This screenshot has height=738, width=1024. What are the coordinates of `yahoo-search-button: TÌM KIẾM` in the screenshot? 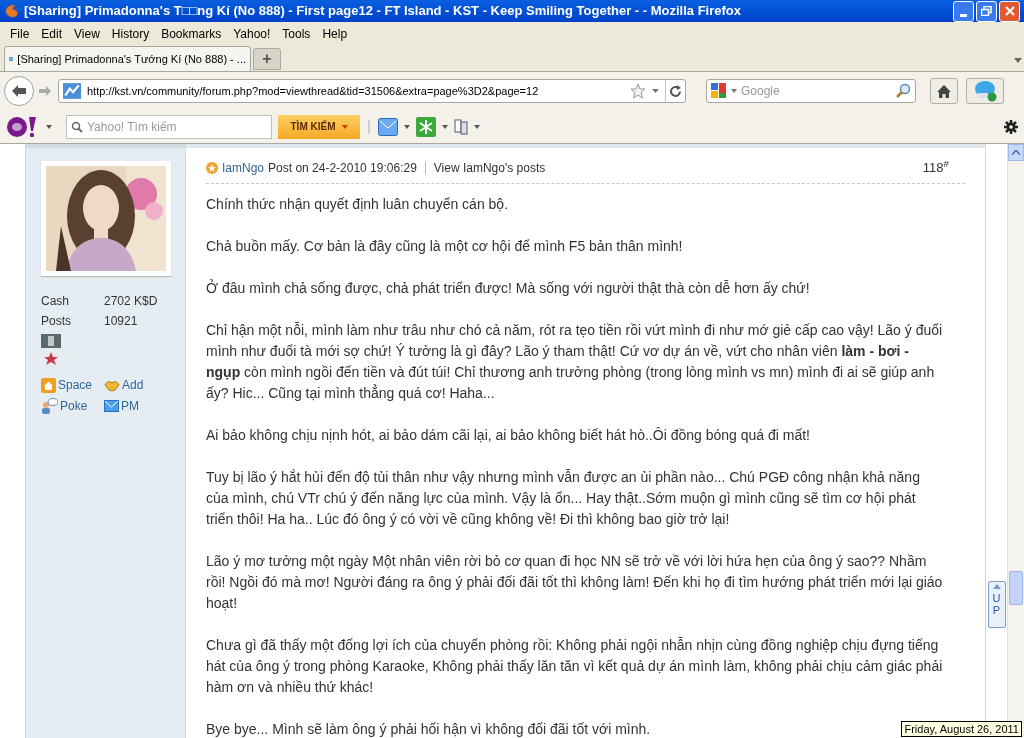 It's located at (319, 126).